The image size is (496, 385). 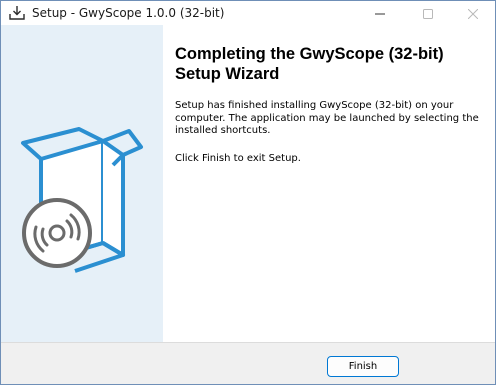 What do you see at coordinates (17, 13) in the screenshot?
I see `installer-download-icon` at bounding box center [17, 13].